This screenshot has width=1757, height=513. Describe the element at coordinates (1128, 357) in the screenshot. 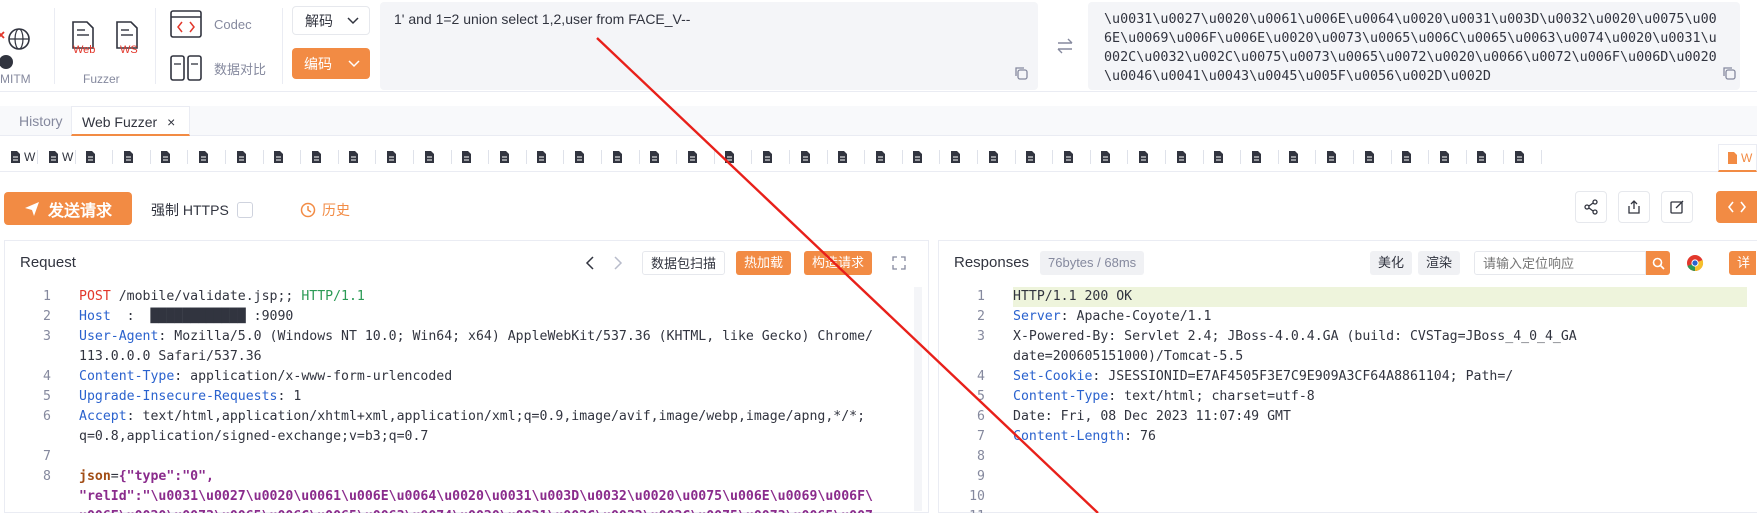

I see `code-line: date=200605151000)/Tomcat-5.5` at that location.